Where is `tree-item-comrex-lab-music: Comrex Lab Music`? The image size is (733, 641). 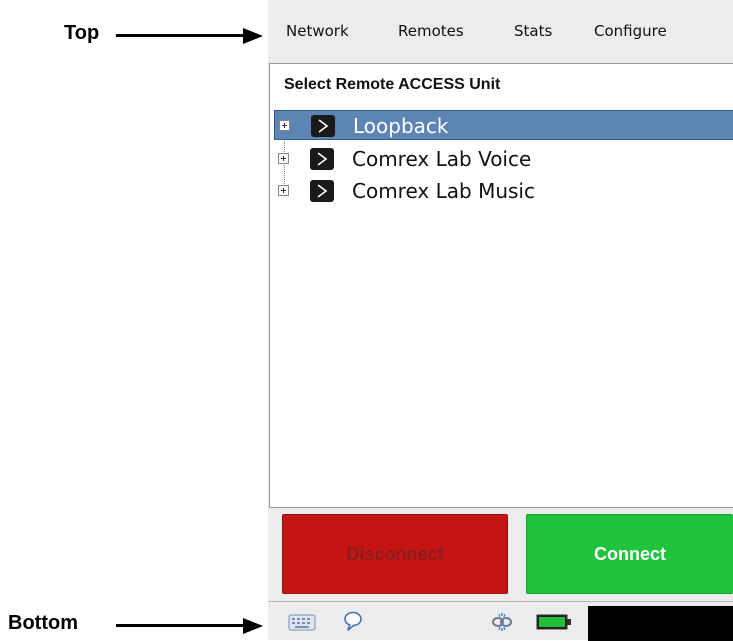 tree-item-comrex-lab-music: Comrex Lab Music is located at coordinates (503, 191).